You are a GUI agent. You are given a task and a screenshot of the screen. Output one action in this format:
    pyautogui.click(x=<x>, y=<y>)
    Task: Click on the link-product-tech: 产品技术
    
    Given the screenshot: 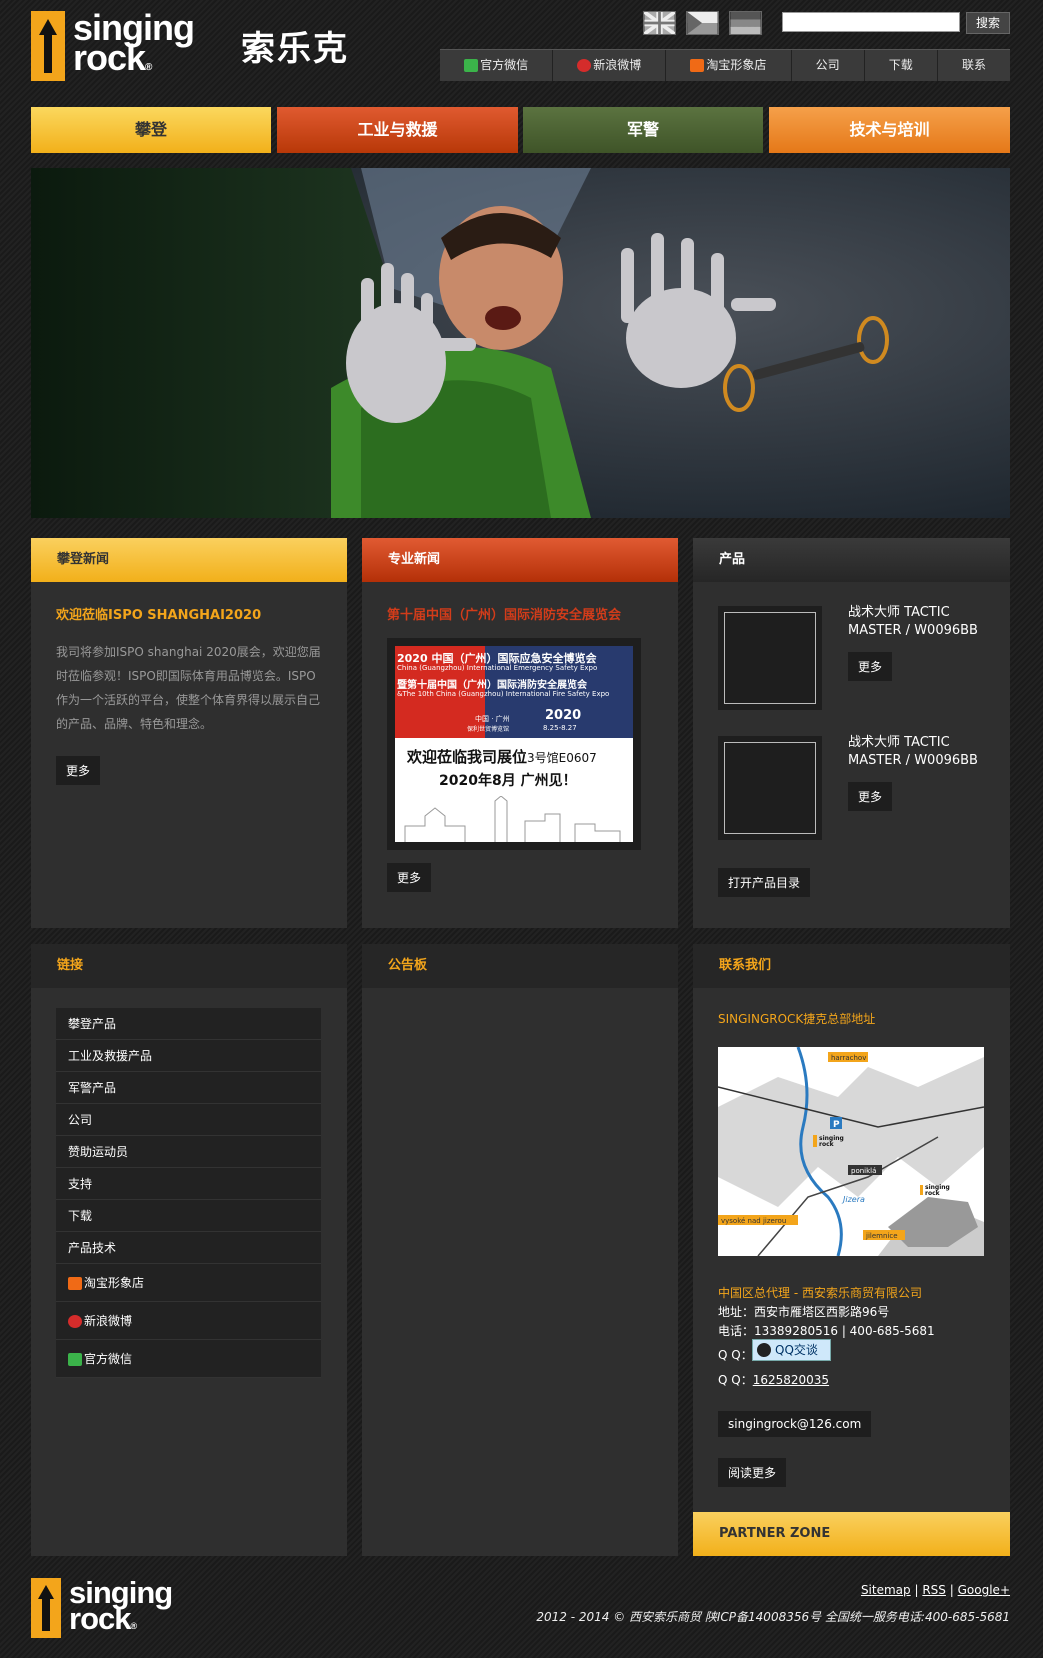 What is the action you would take?
    pyautogui.click(x=188, y=1248)
    